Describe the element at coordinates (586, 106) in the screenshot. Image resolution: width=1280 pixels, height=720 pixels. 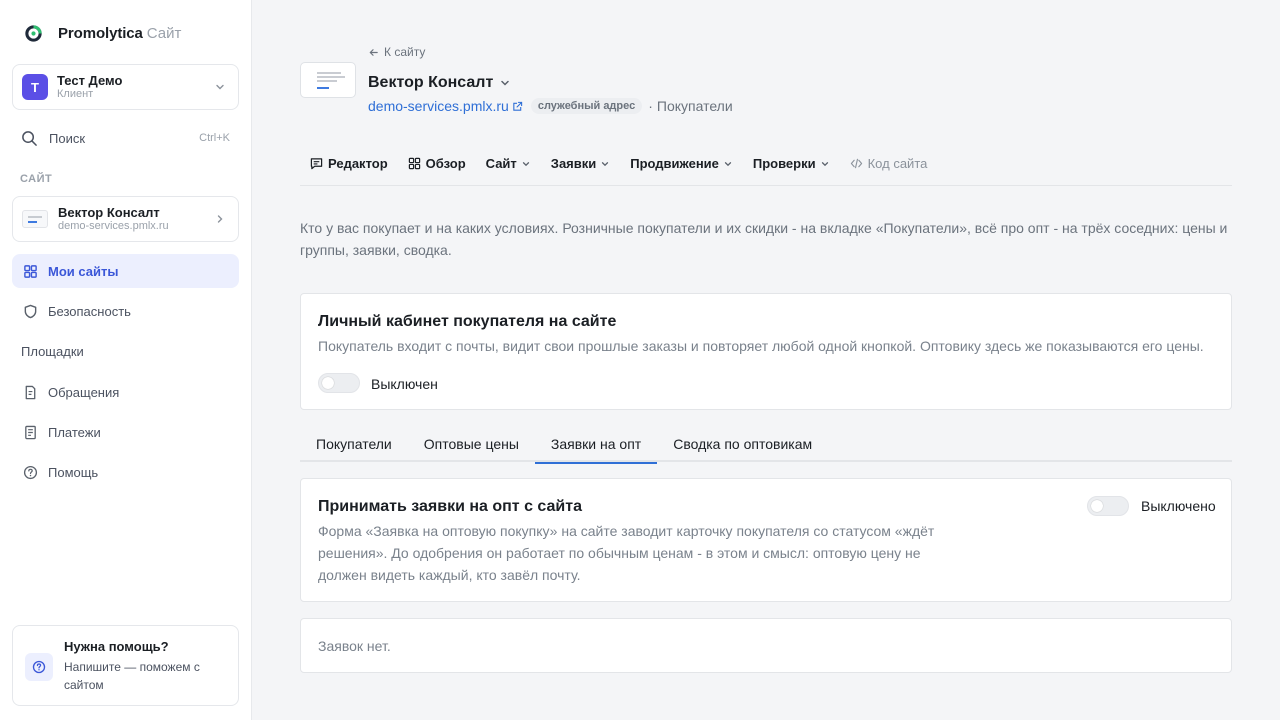
I see `status-badge: служебный адрес` at that location.